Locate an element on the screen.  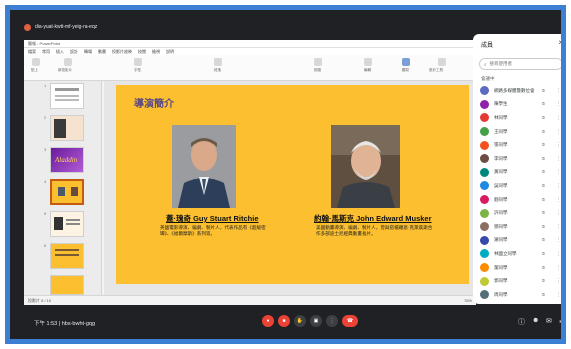
participant-row: 郭同學 ⦸ ⋮ is located at coordinates (517, 281).